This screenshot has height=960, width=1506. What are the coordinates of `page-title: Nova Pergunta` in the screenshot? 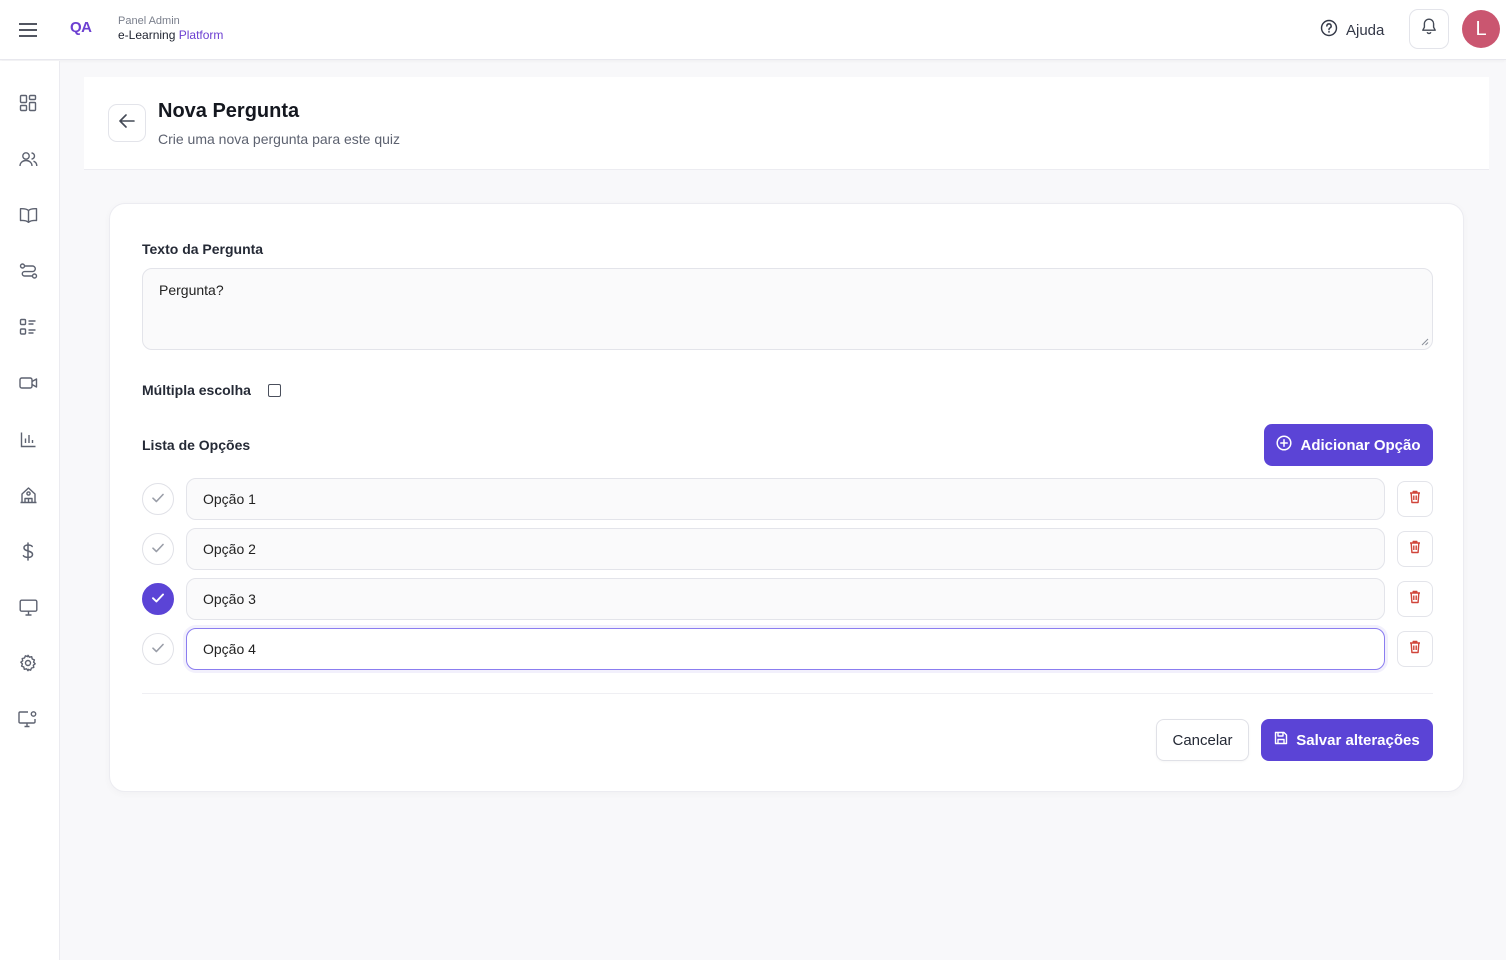 It's located at (229, 111).